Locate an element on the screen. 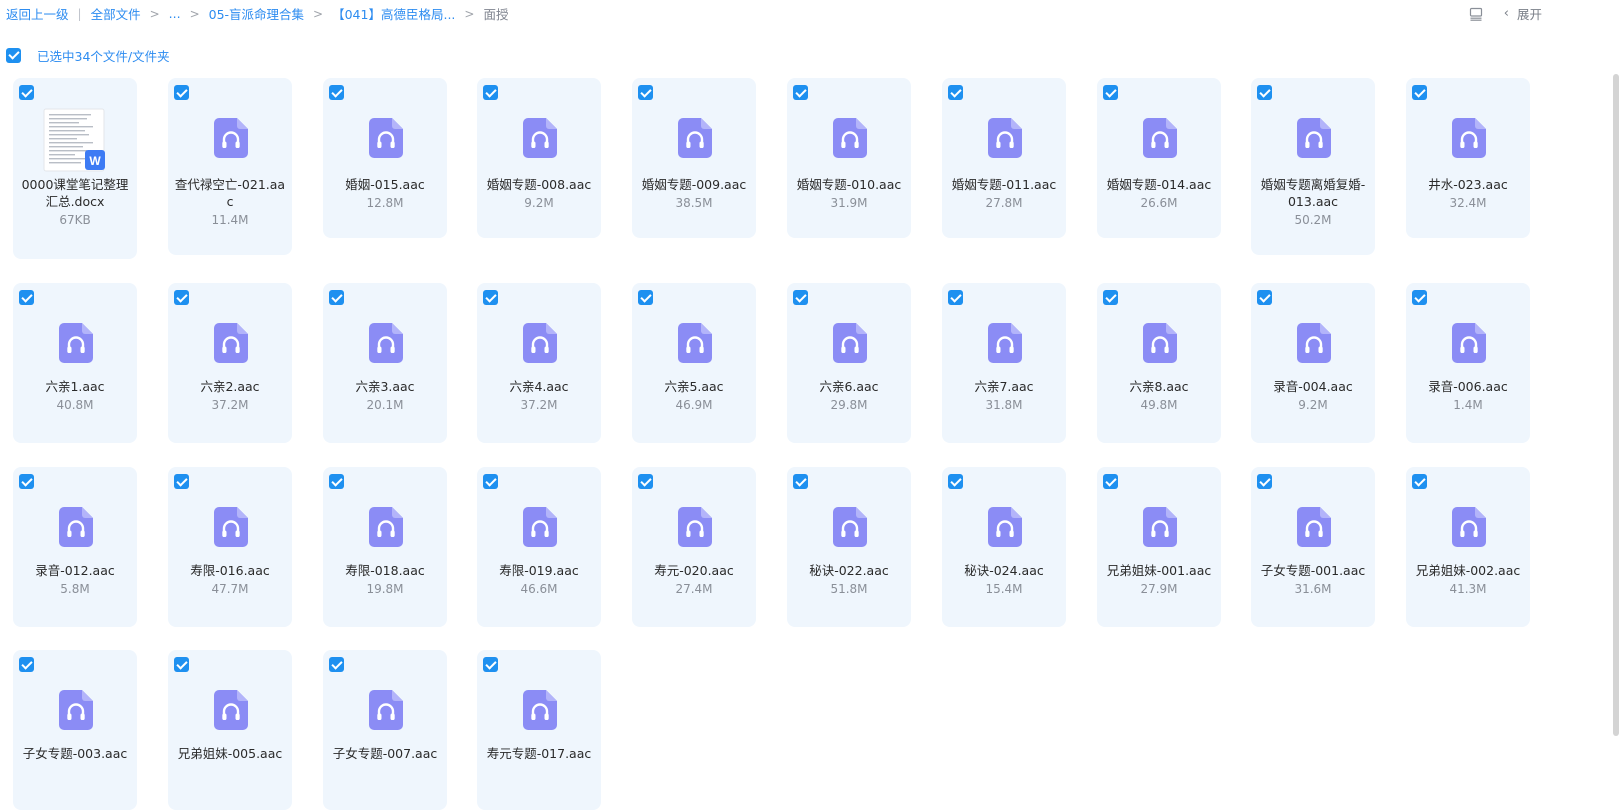 This screenshot has width=1622, height=810. file-name: 秘诀-024.aac is located at coordinates (1004, 570).